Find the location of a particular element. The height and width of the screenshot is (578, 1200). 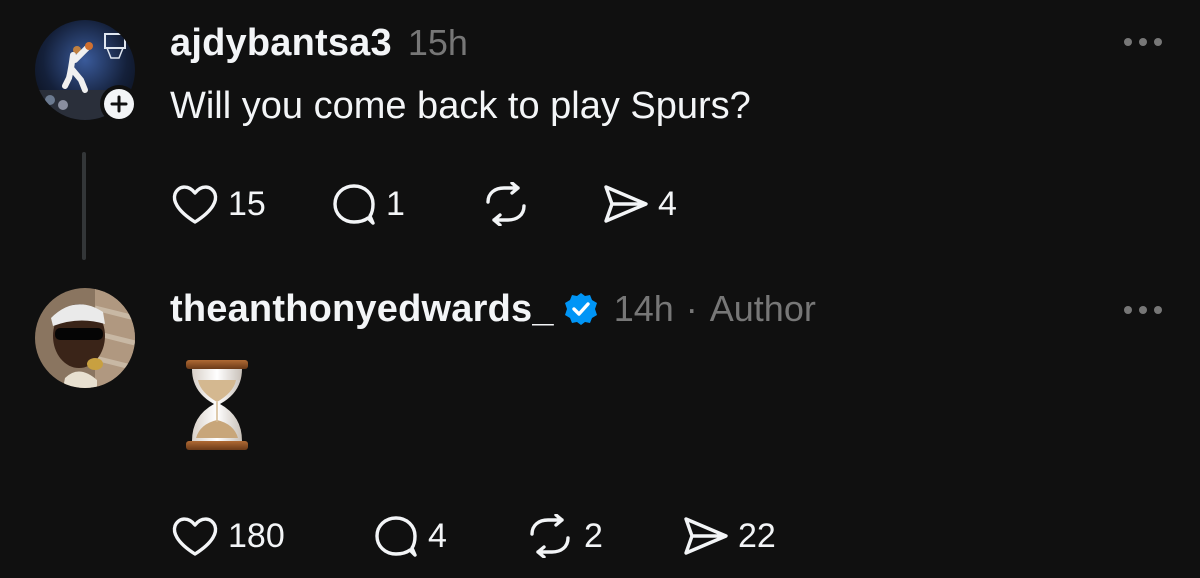

thread-line is located at coordinates (84, 206).